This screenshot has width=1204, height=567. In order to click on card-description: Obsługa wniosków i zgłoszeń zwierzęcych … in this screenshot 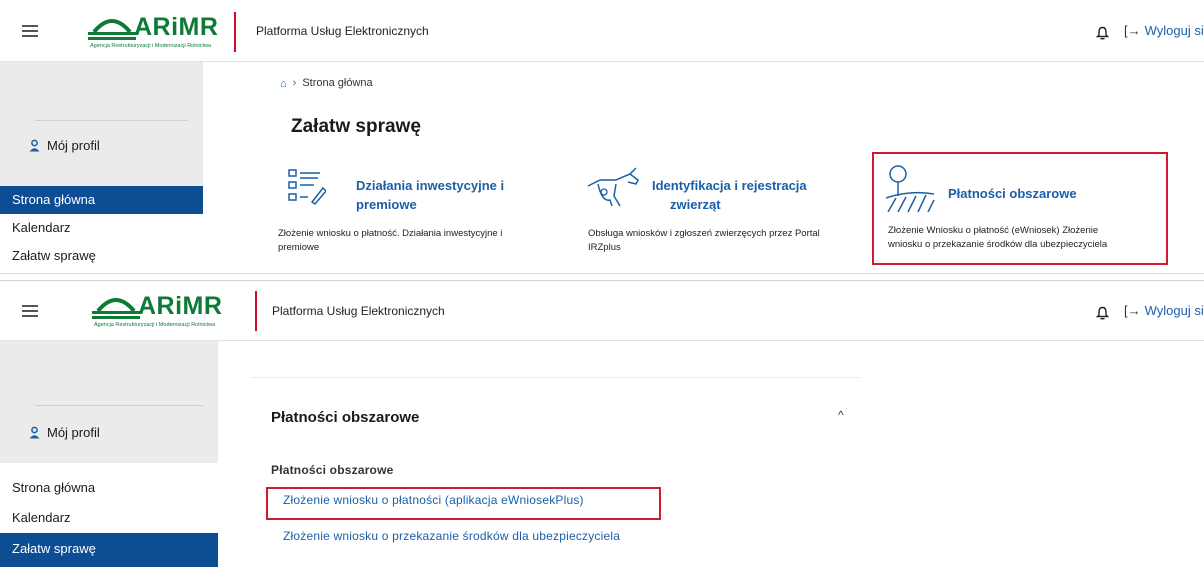, I will do `click(722, 241)`.